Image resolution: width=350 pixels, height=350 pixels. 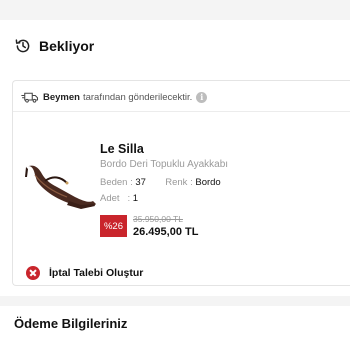 What do you see at coordinates (208, 182) in the screenshot?
I see `color-value: Bordo` at bounding box center [208, 182].